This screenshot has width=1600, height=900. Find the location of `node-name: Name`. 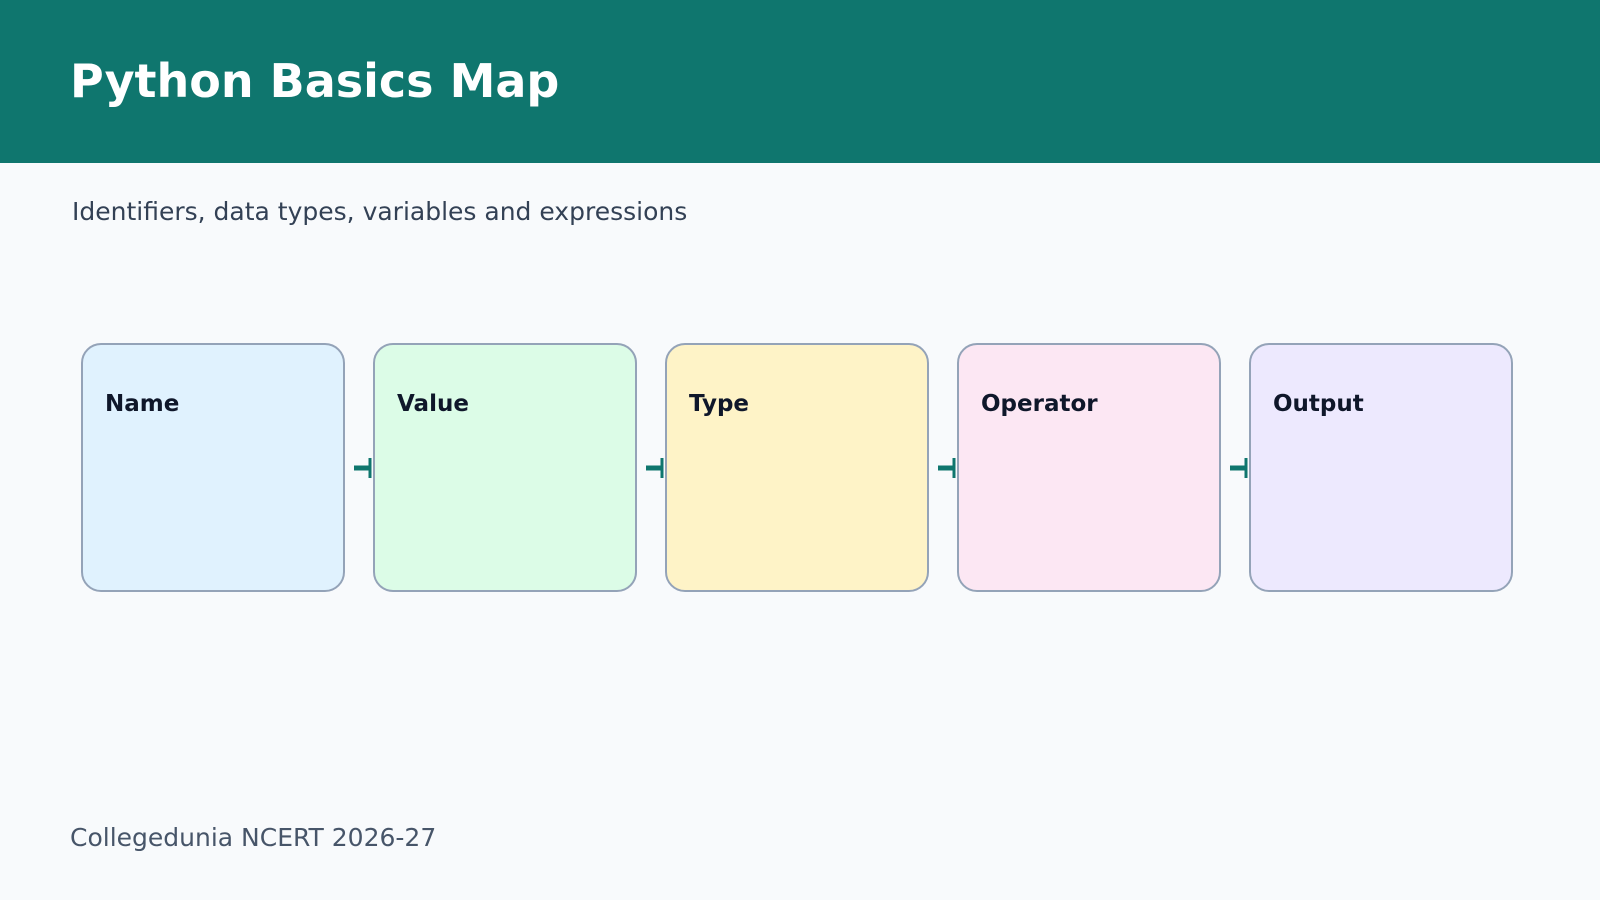

node-name: Name is located at coordinates (213, 467).